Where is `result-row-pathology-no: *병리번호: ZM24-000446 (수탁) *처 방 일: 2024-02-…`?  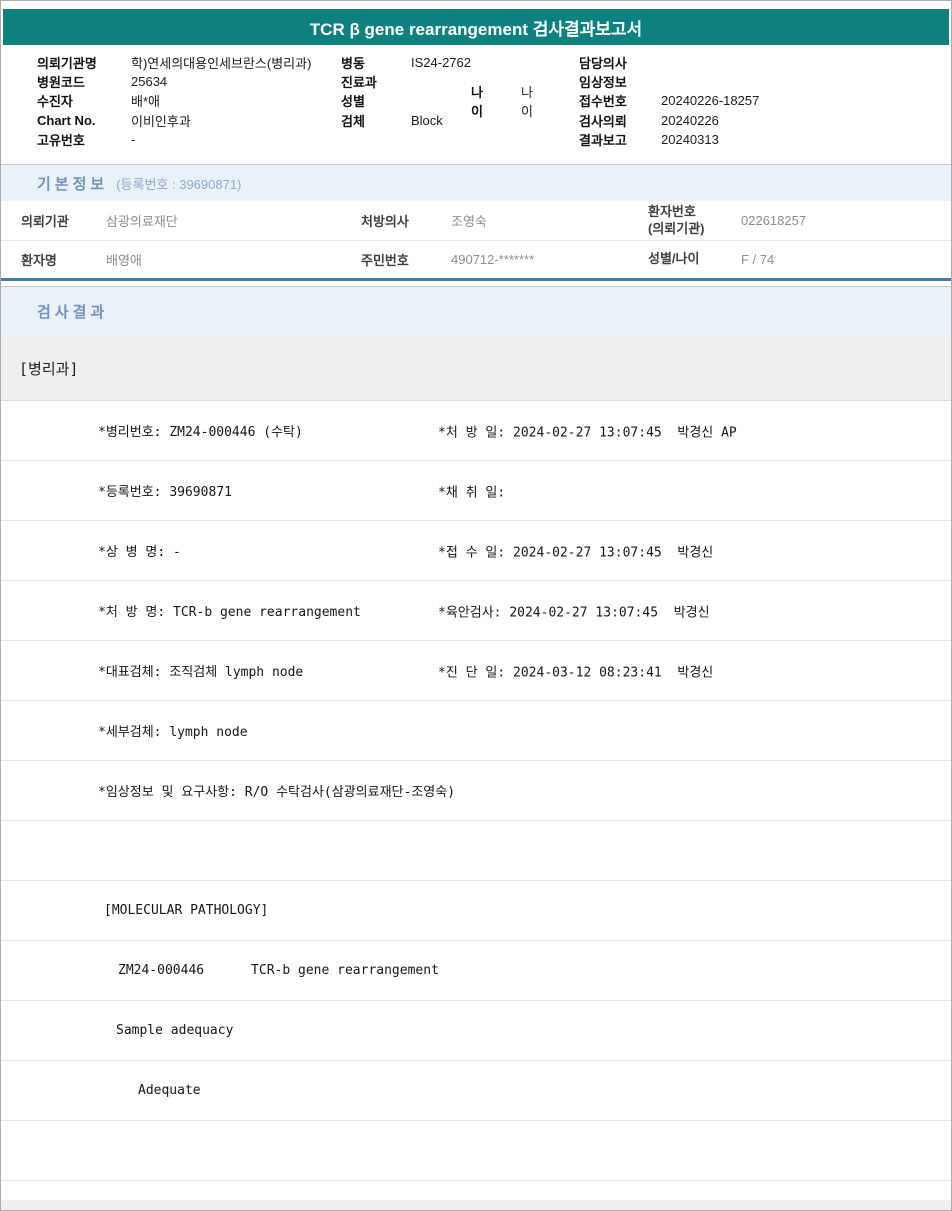
result-row-pathology-no: *병리번호: ZM24-000446 (수탁) *처 방 일: 2024-02-… is located at coordinates (476, 431).